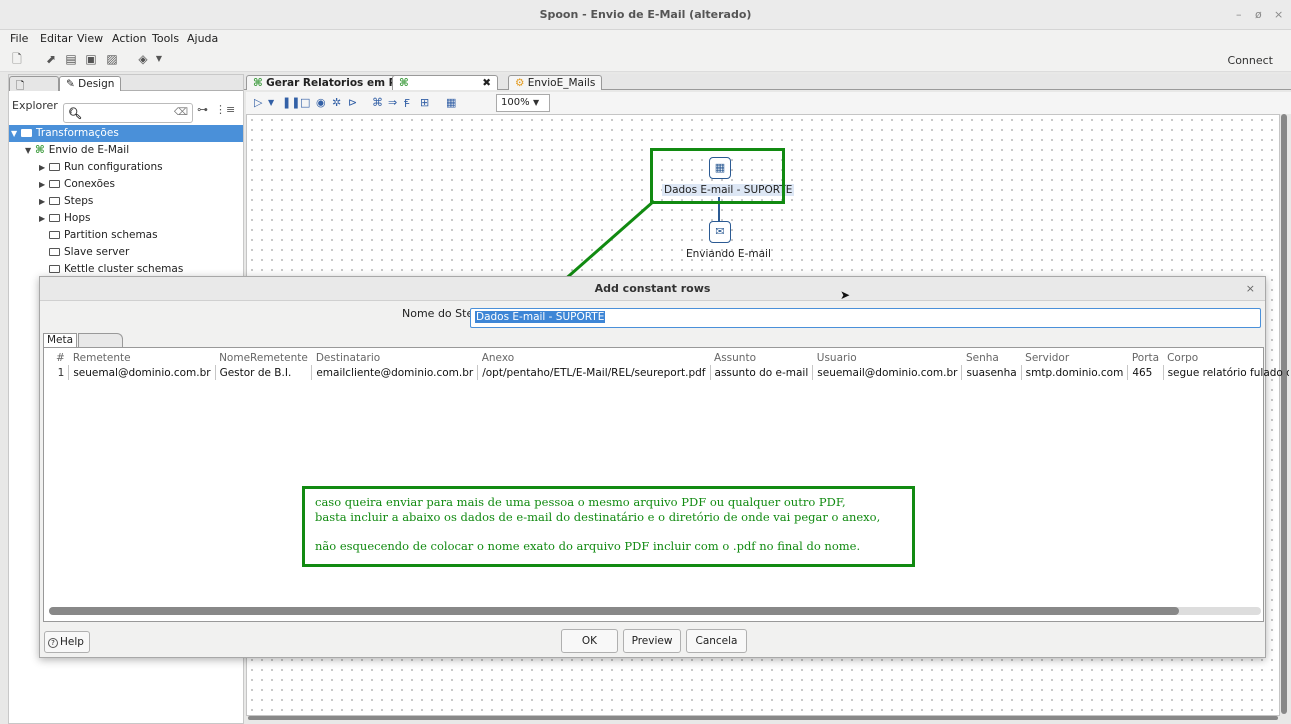 This screenshot has width=1291, height=724. Describe the element at coordinates (645, 60) in the screenshot. I see `main-toolbar: 🗋 ⬈ ▤ ▣ ▨ ◈ ▼ Connect` at that location.